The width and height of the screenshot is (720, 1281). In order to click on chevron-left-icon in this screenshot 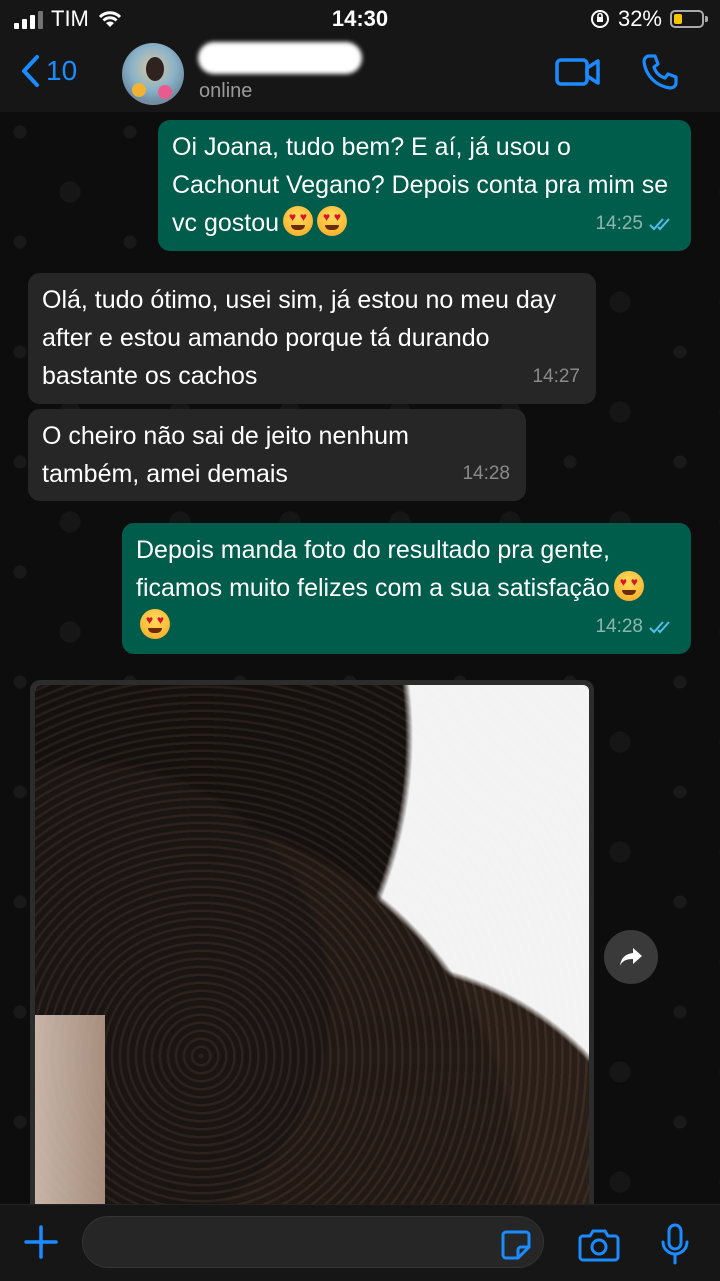, I will do `click(30, 71)`.